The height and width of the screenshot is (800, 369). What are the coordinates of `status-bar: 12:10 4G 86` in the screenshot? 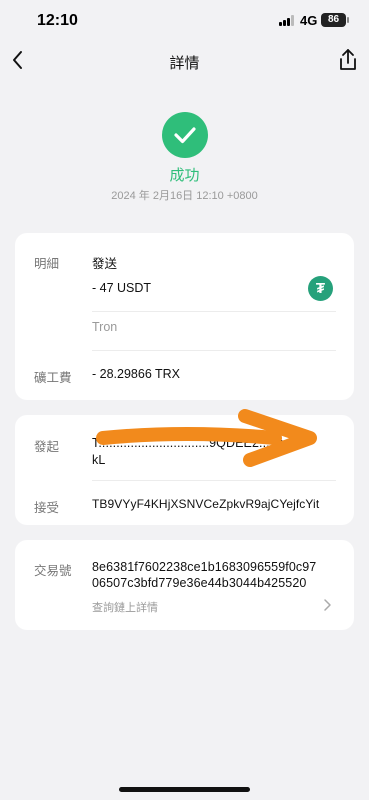 It's located at (184, 20).